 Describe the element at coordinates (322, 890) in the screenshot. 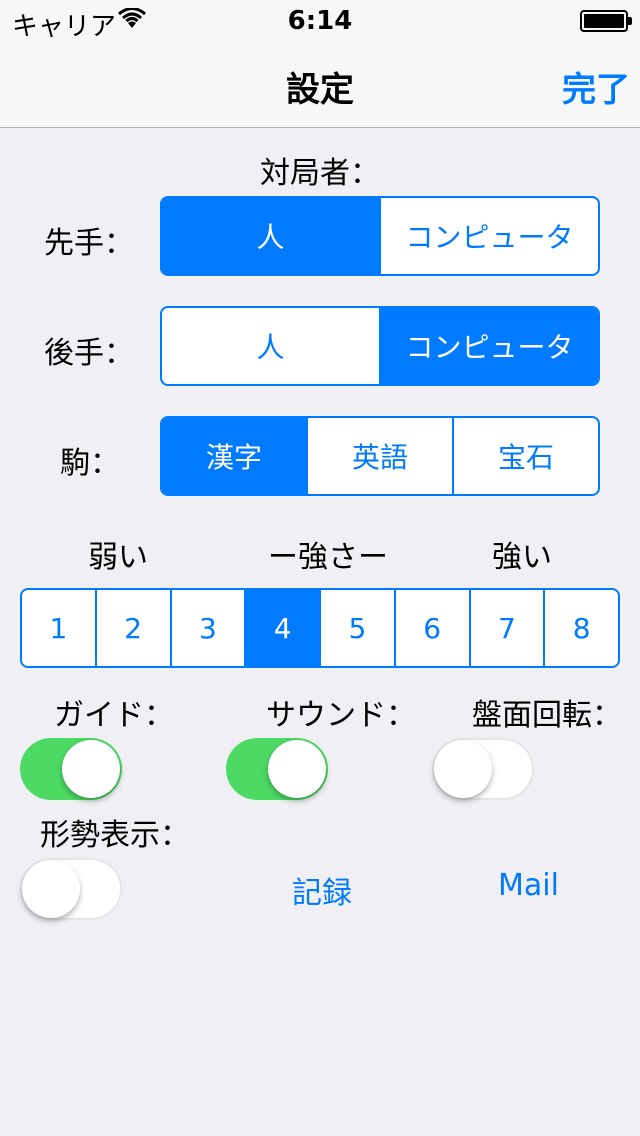

I see `record-button: 記録` at that location.